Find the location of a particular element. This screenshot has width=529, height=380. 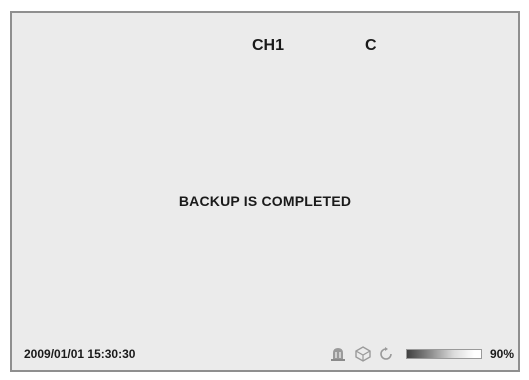

alarm-icon is located at coordinates (338, 354).